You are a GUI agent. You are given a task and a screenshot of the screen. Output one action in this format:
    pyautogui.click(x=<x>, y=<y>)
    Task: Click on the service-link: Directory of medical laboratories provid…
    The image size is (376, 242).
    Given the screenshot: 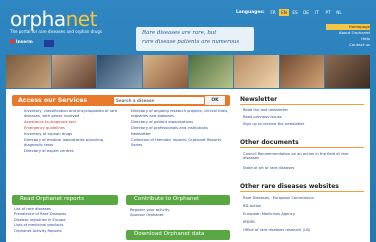 What is the action you would take?
    pyautogui.click(x=71, y=142)
    